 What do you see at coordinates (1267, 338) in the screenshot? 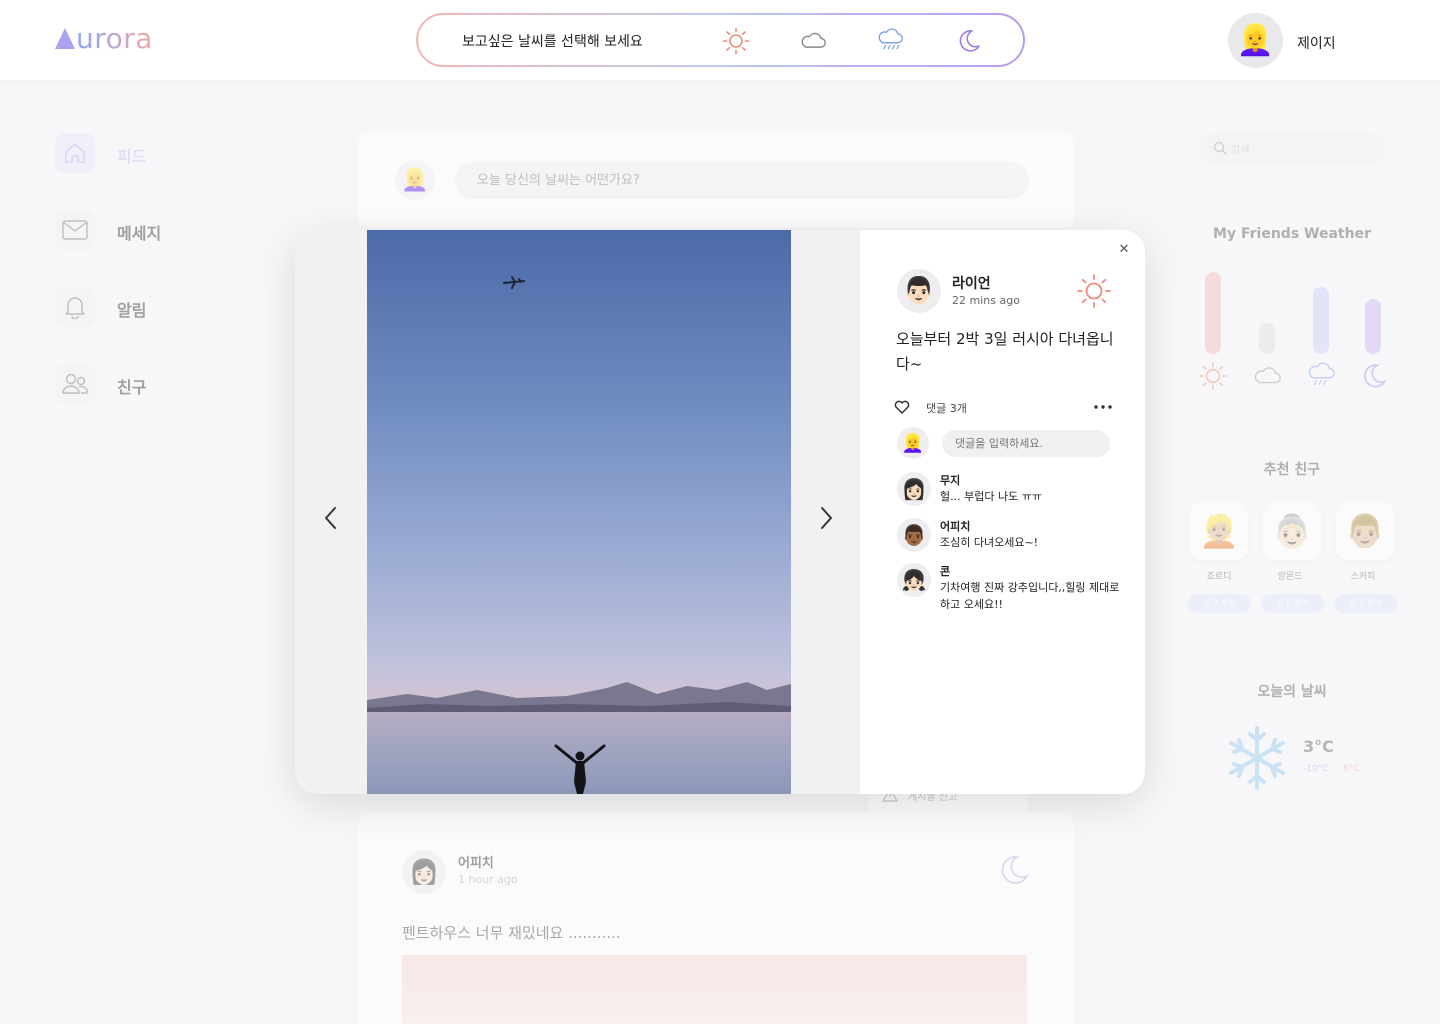
I see `friends-weather-bar-cloud` at bounding box center [1267, 338].